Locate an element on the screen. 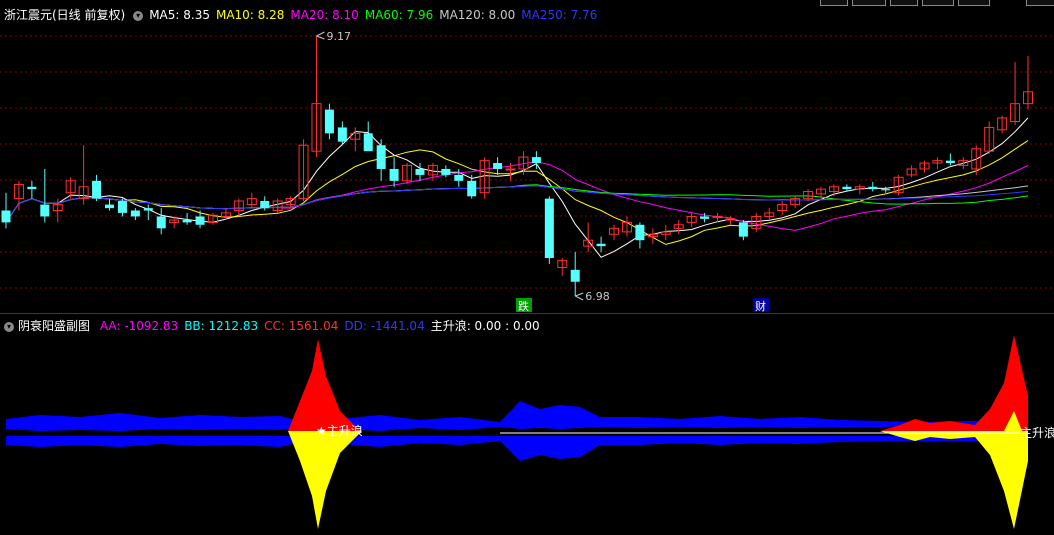 The width and height of the screenshot is (1054, 535). blue-band-upper is located at coordinates (517, 416).